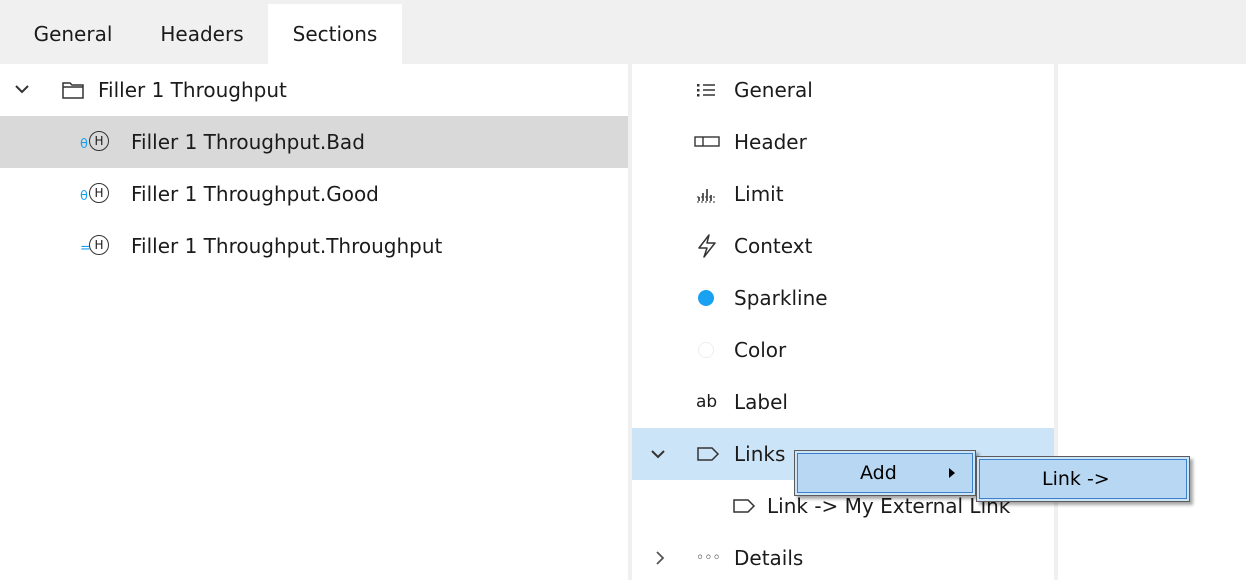 The height and width of the screenshot is (584, 1246). Describe the element at coordinates (843, 298) in the screenshot. I see `section-item-sparkline: Sparkline` at that location.